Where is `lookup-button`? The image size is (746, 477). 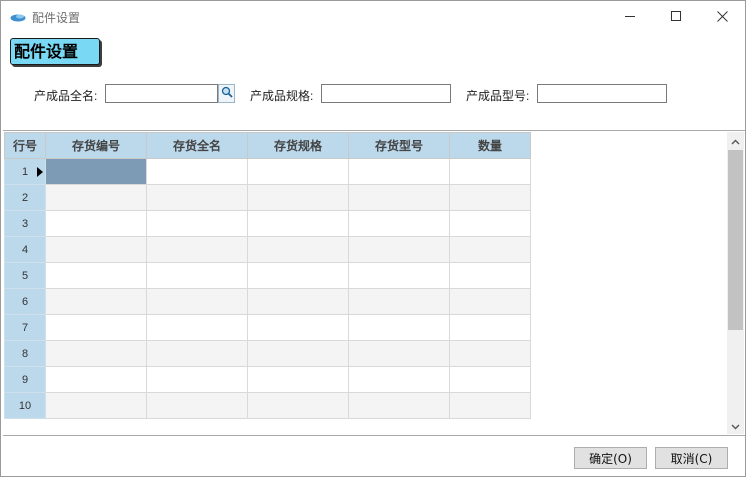
lookup-button is located at coordinates (226, 93).